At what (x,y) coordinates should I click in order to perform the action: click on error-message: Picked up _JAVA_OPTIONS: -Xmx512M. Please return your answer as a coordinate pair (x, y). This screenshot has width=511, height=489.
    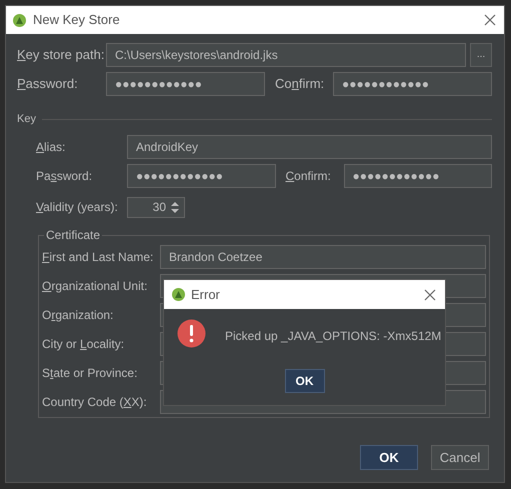
    Looking at the image, I should click on (333, 336).